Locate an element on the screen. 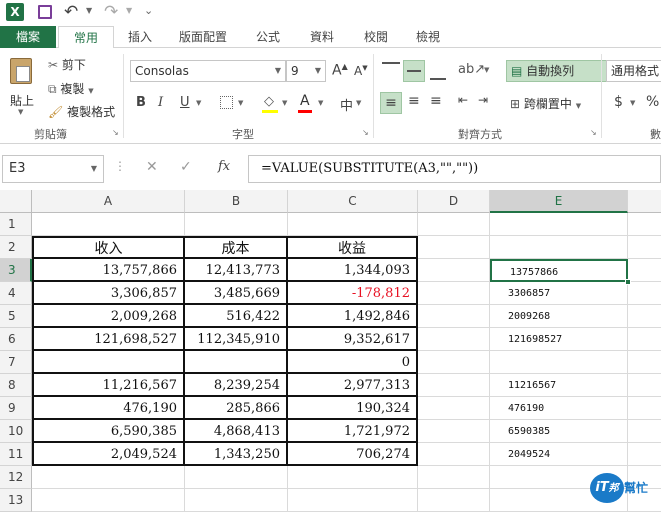  align-top-icon is located at coordinates (391, 71).